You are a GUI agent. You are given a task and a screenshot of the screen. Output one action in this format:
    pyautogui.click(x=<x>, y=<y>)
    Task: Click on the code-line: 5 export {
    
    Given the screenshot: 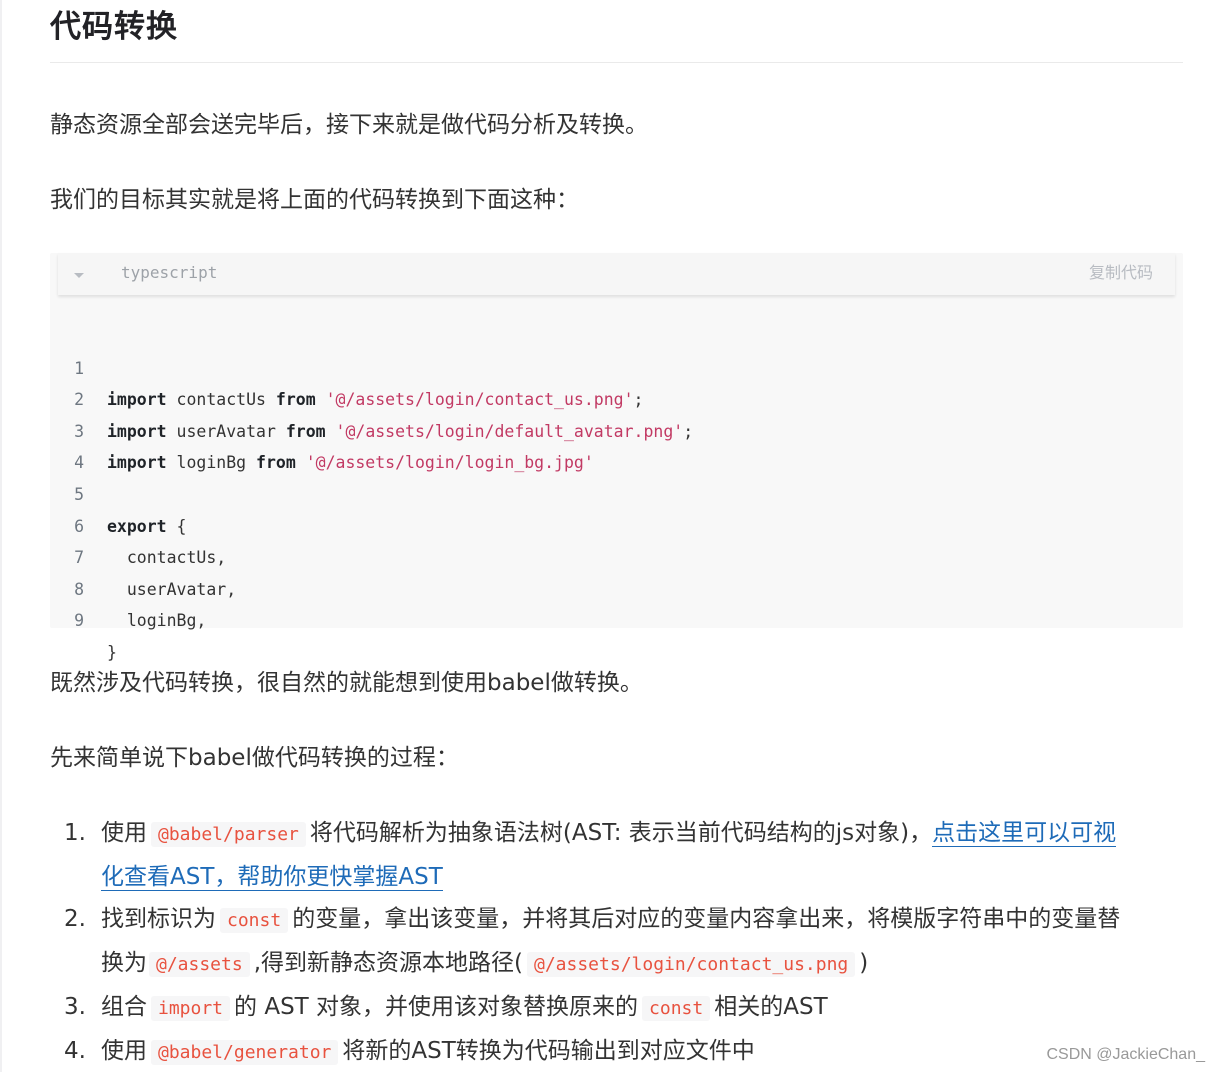 What is the action you would take?
    pyautogui.click(x=616, y=491)
    